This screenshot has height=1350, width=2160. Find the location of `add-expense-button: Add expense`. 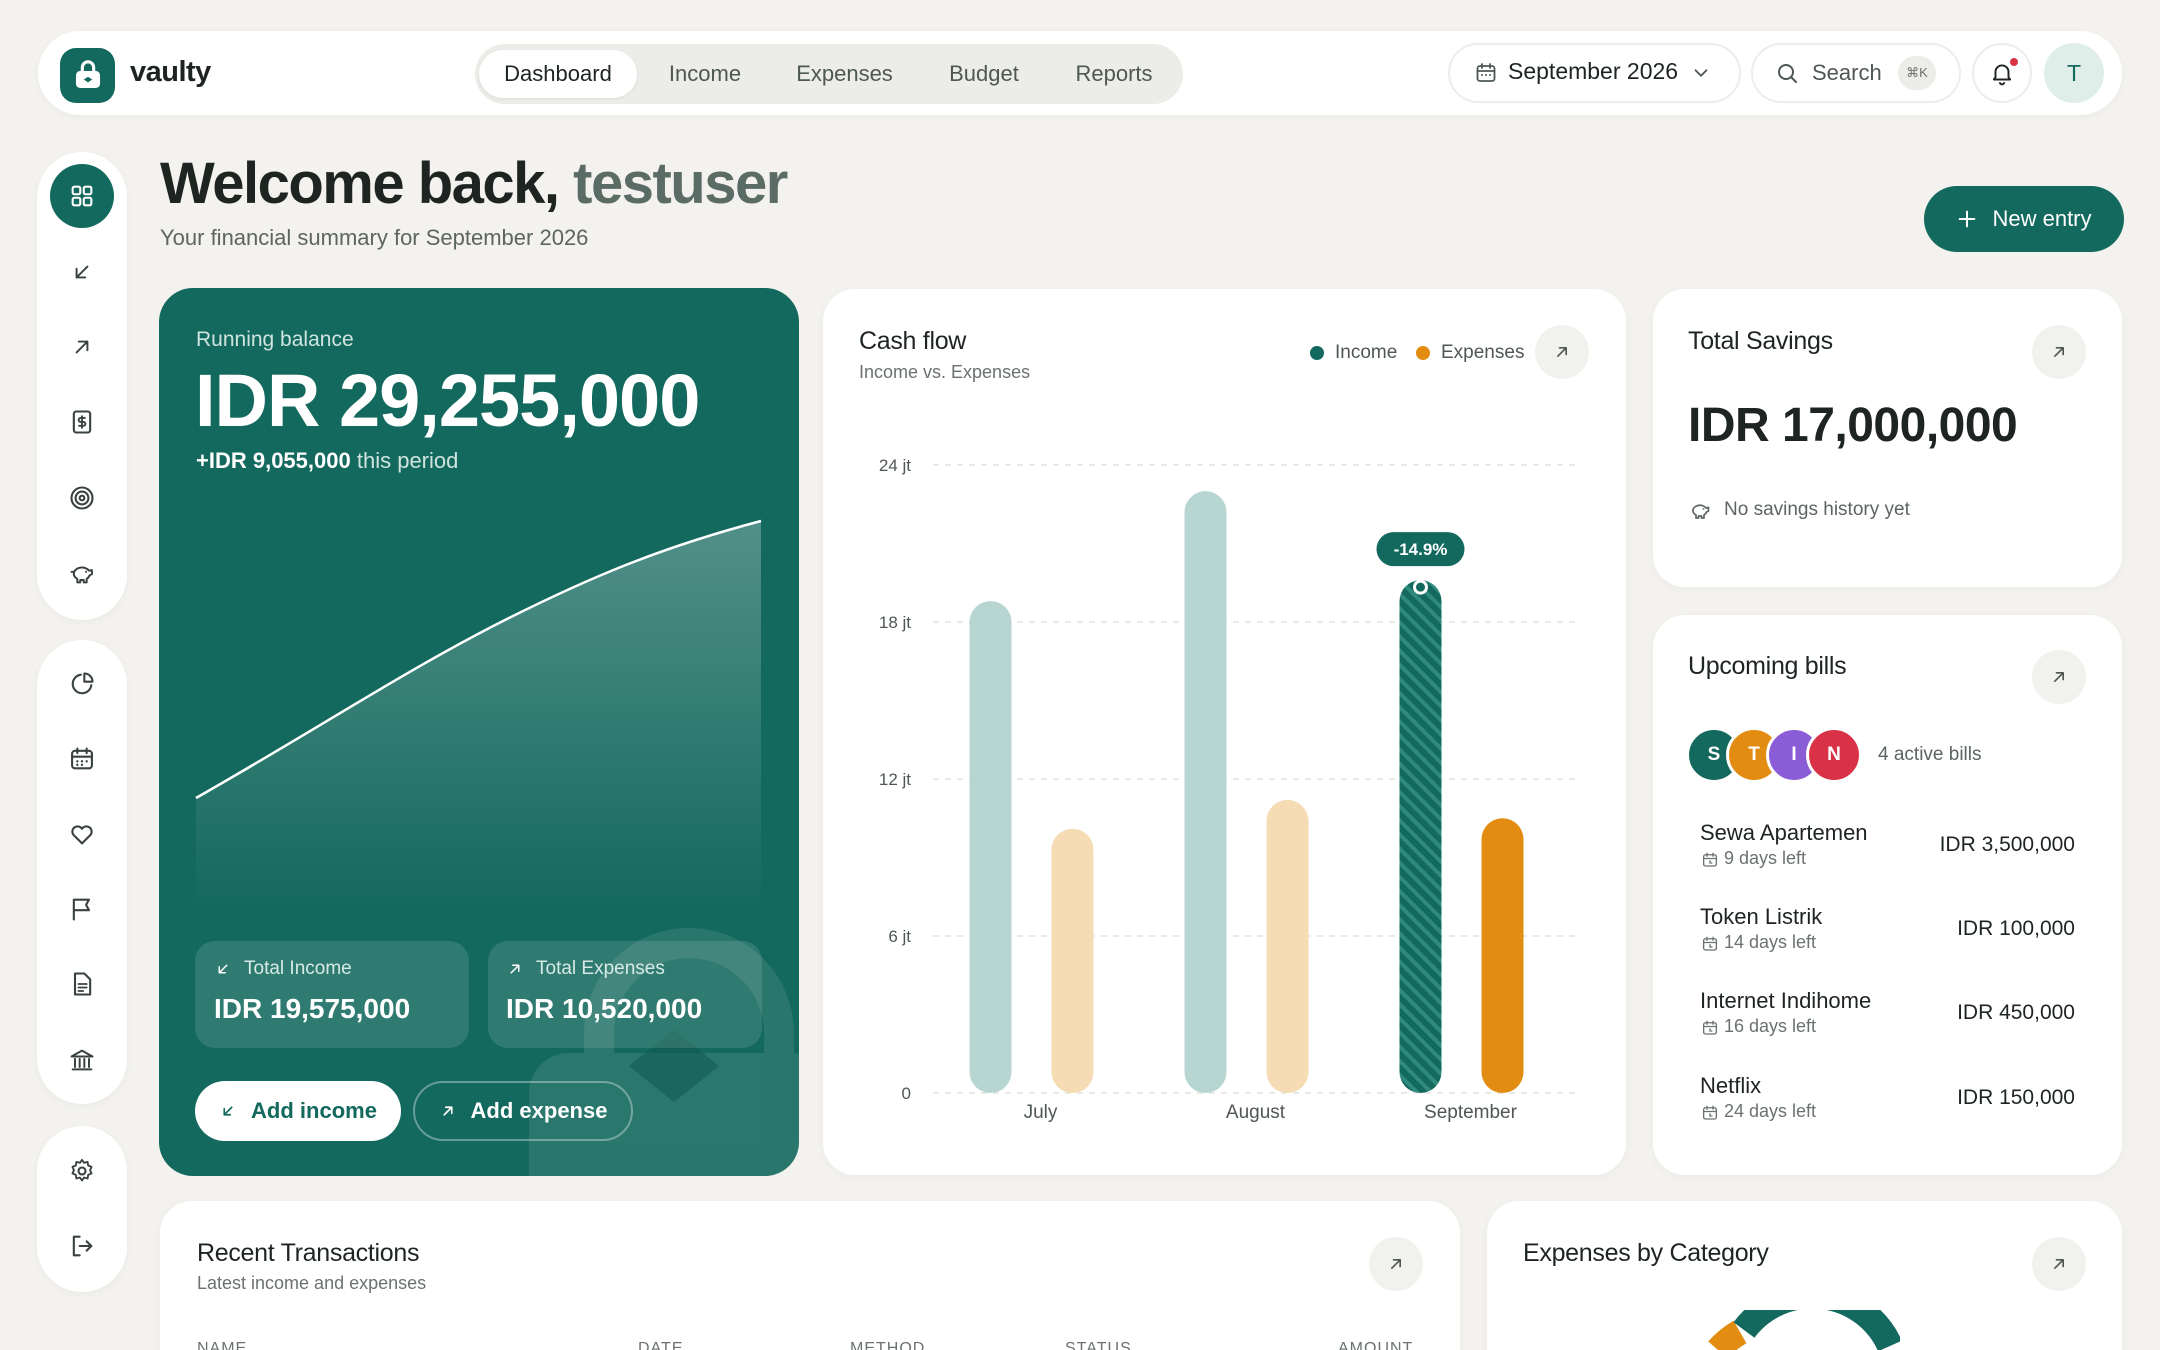

add-expense-button: Add expense is located at coordinates (523, 1111).